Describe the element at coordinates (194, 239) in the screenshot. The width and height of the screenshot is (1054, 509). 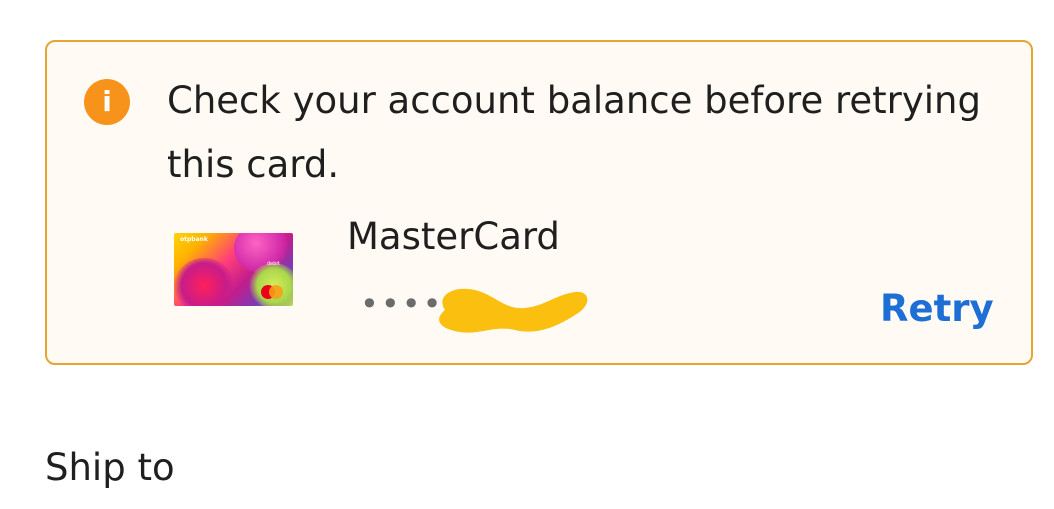
I see `card-bank-logo: otpbank` at that location.